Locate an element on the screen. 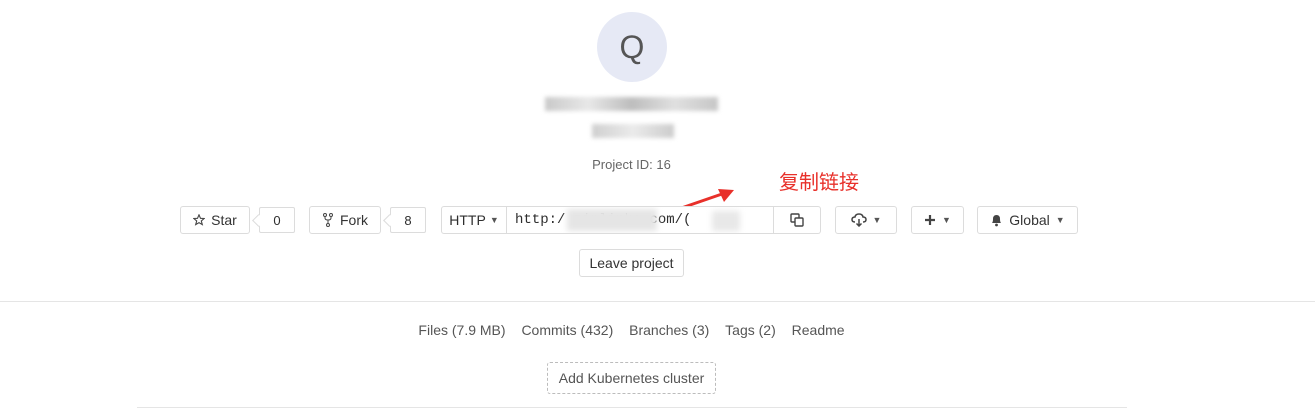 The image size is (1315, 410). clone-url-field: http:/ zinlinke com/( is located at coordinates (640, 220).